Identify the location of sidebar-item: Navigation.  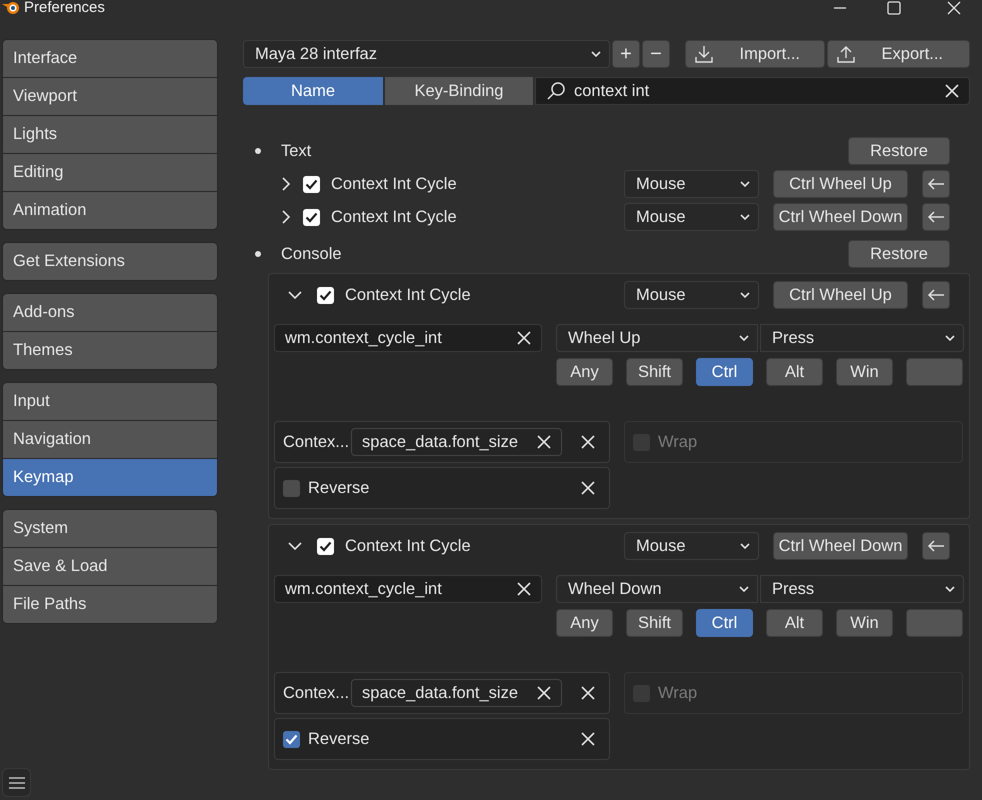
(110, 439).